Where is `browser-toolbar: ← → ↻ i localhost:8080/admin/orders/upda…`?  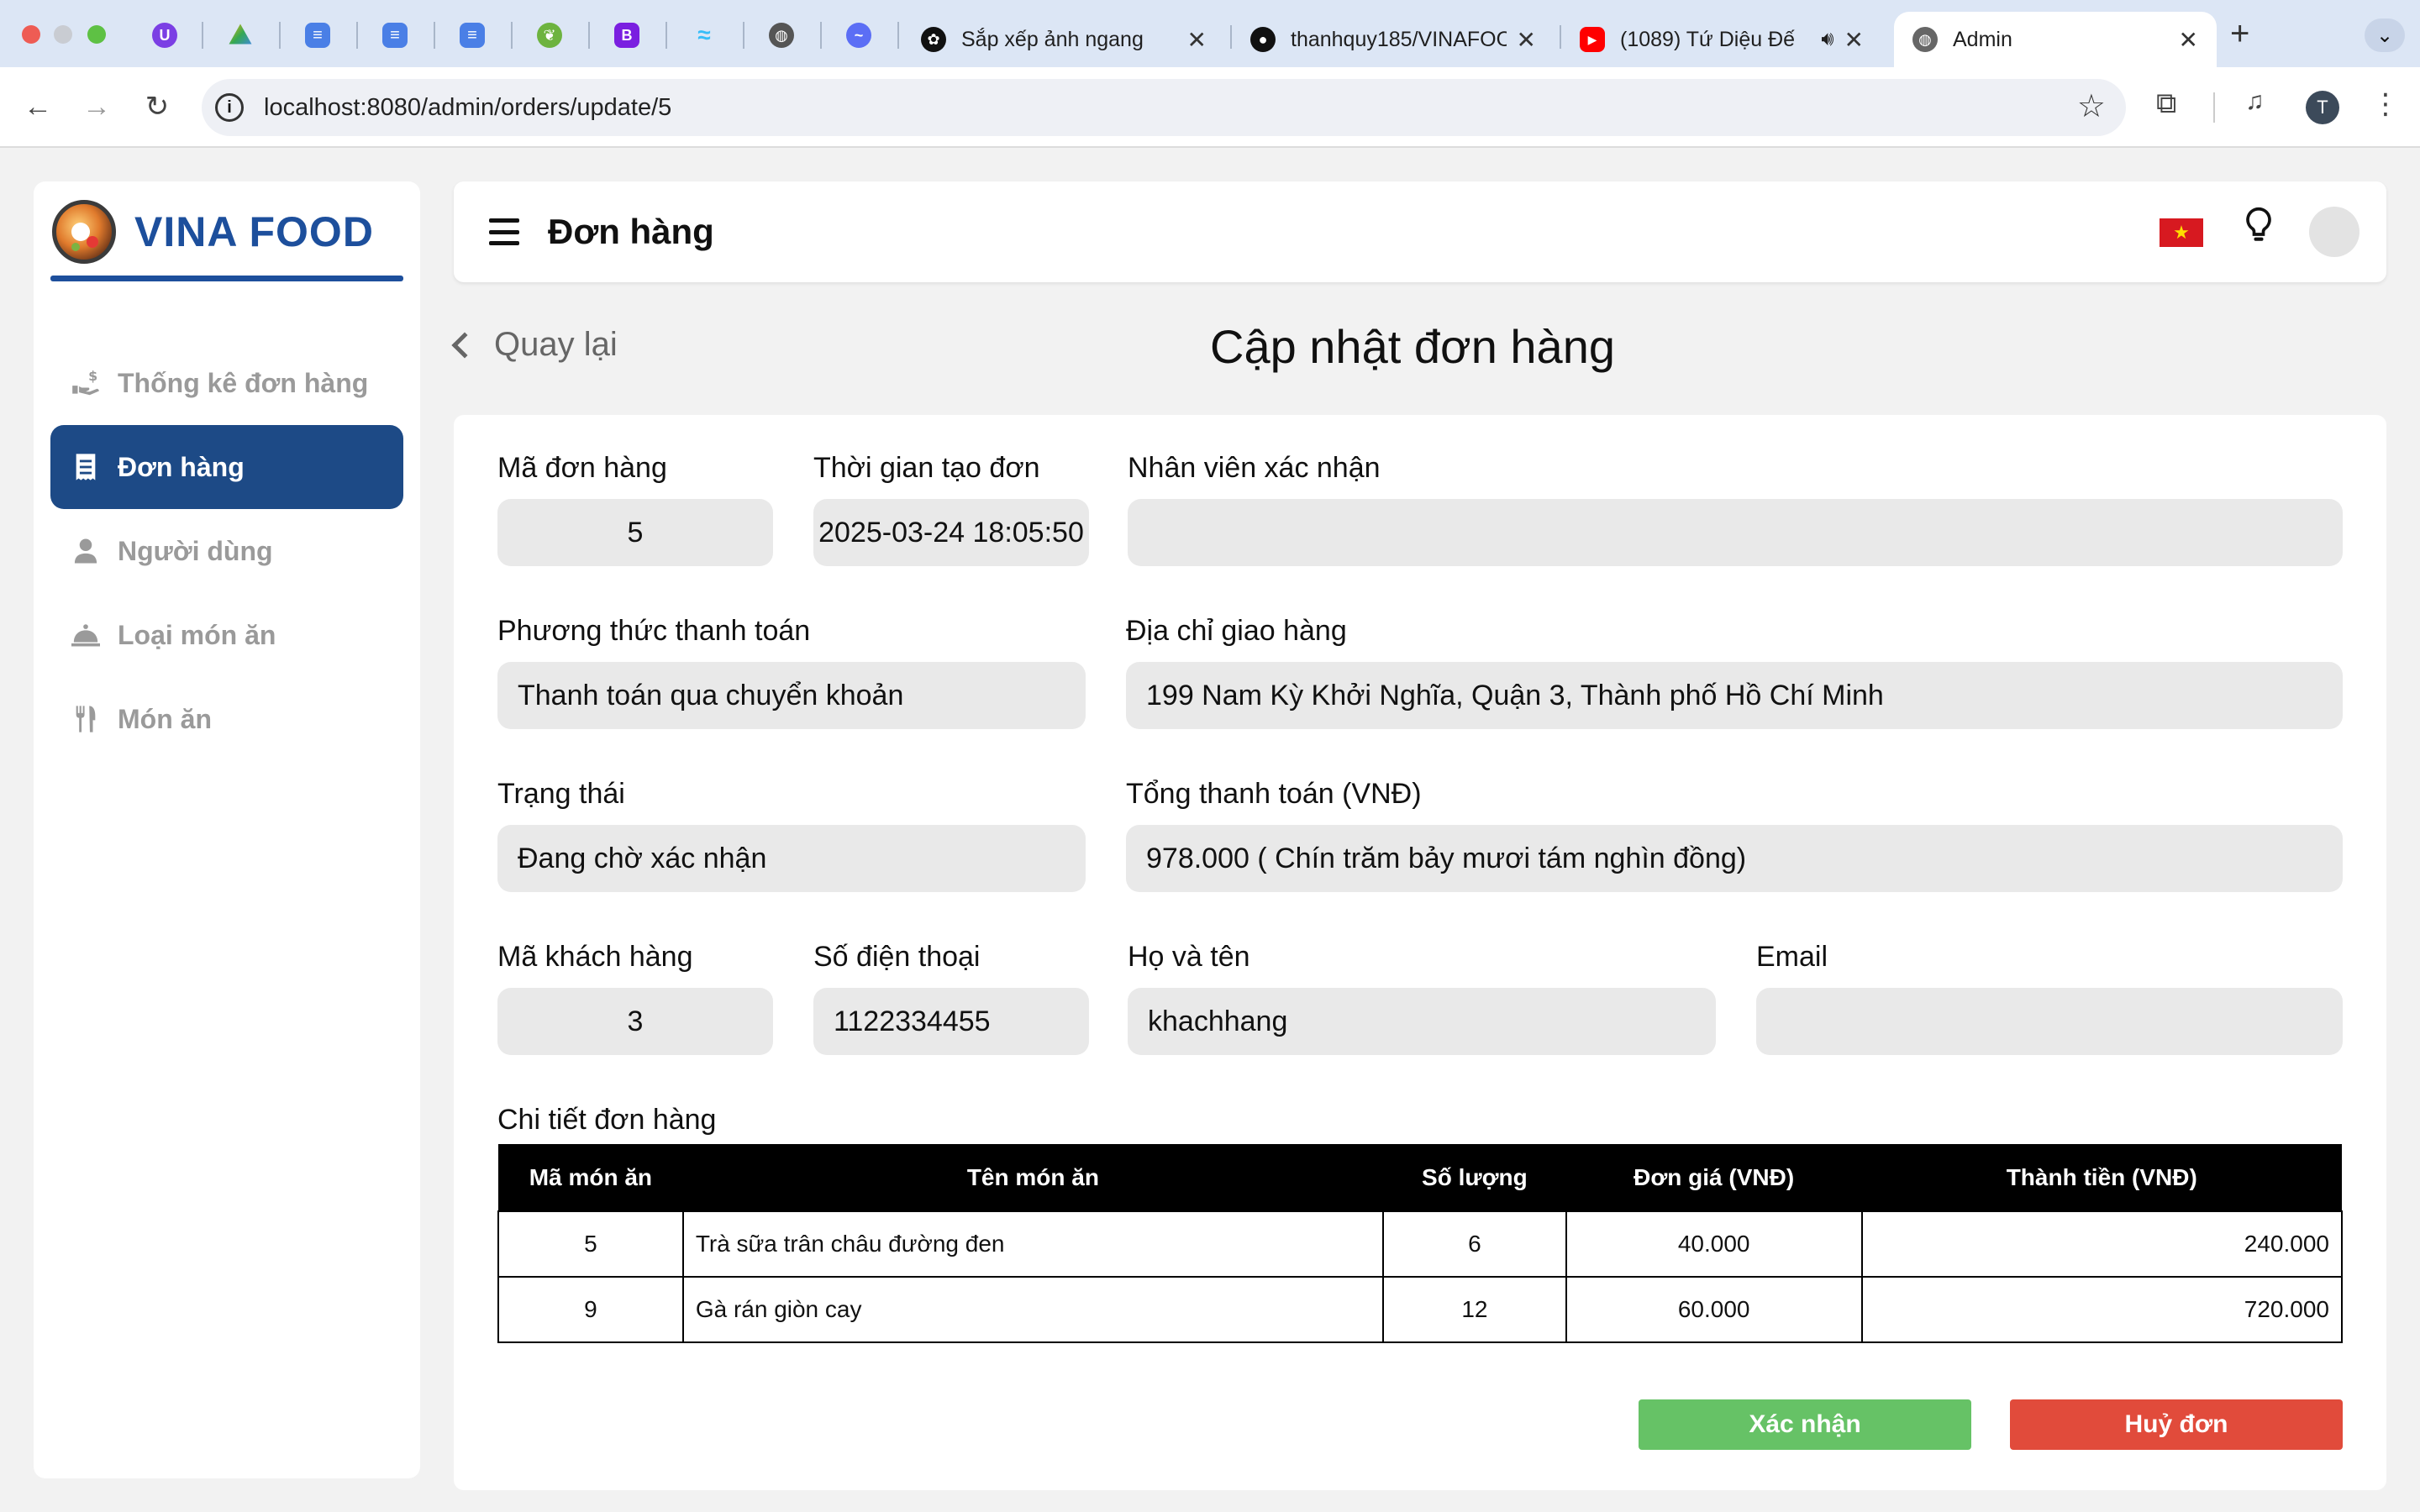 browser-toolbar: ← → ↻ i localhost:8080/admin/orders/upda… is located at coordinates (1210, 107).